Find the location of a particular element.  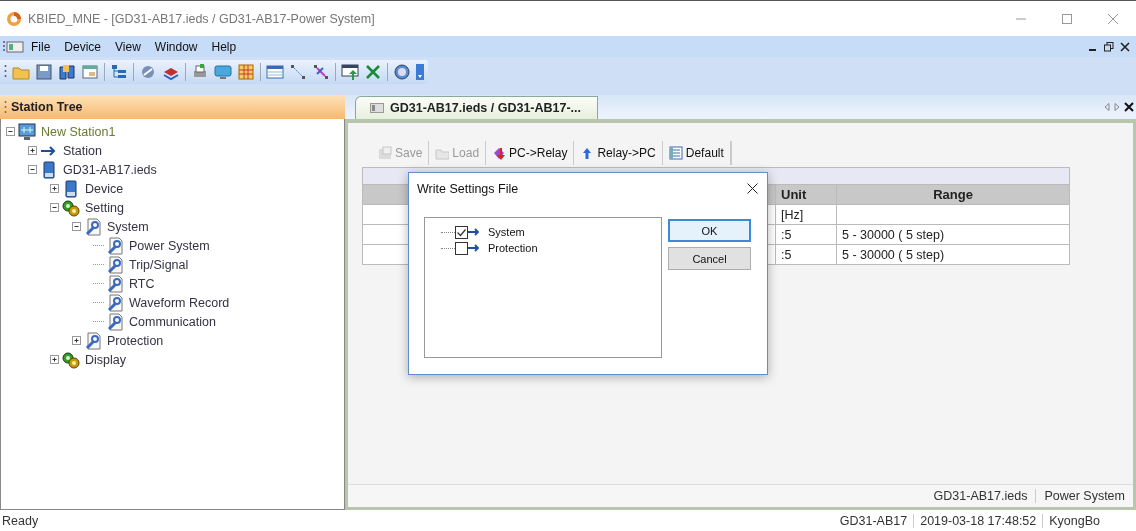

toolbar-button: PC->Relay is located at coordinates (530, 153).